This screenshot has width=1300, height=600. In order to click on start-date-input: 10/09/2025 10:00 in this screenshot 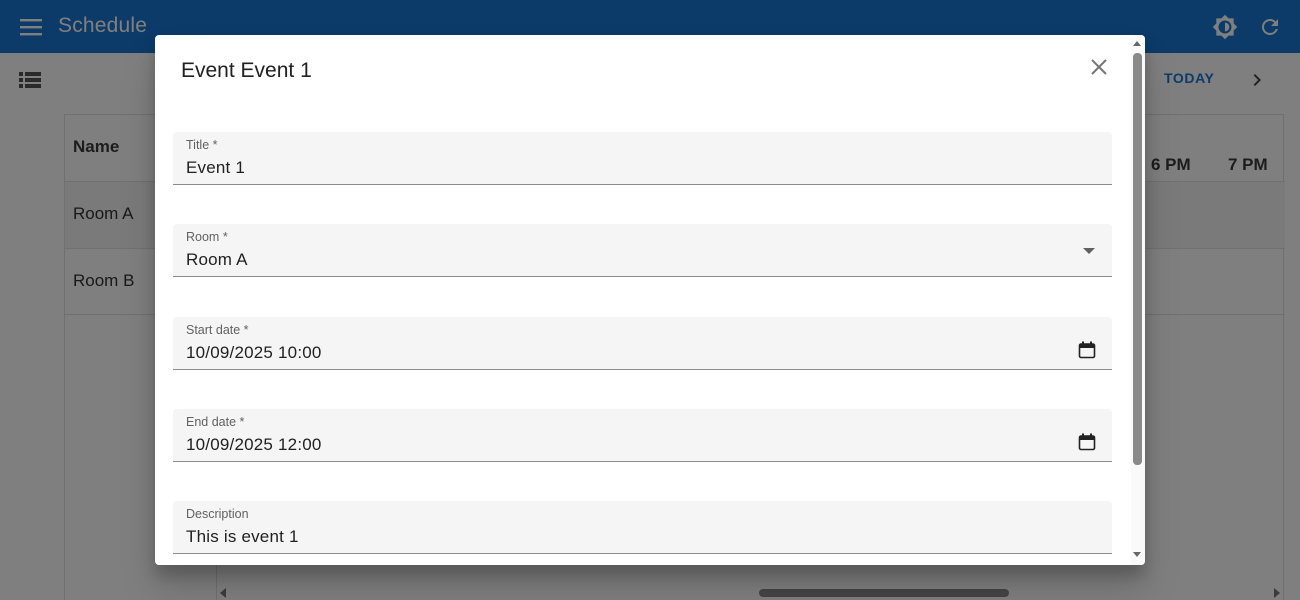, I will do `click(254, 353)`.